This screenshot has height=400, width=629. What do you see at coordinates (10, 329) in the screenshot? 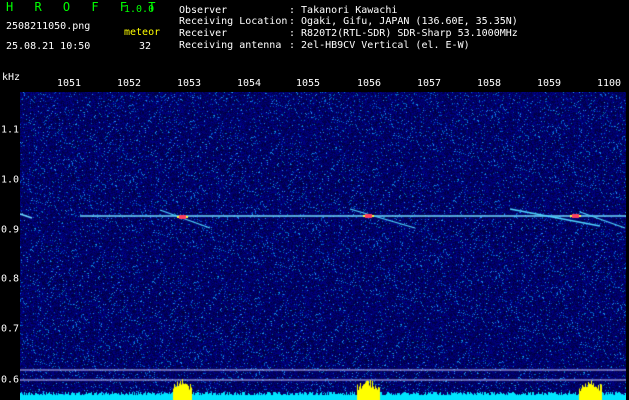
I see `frequency-tick-label: 0.7` at bounding box center [10, 329].